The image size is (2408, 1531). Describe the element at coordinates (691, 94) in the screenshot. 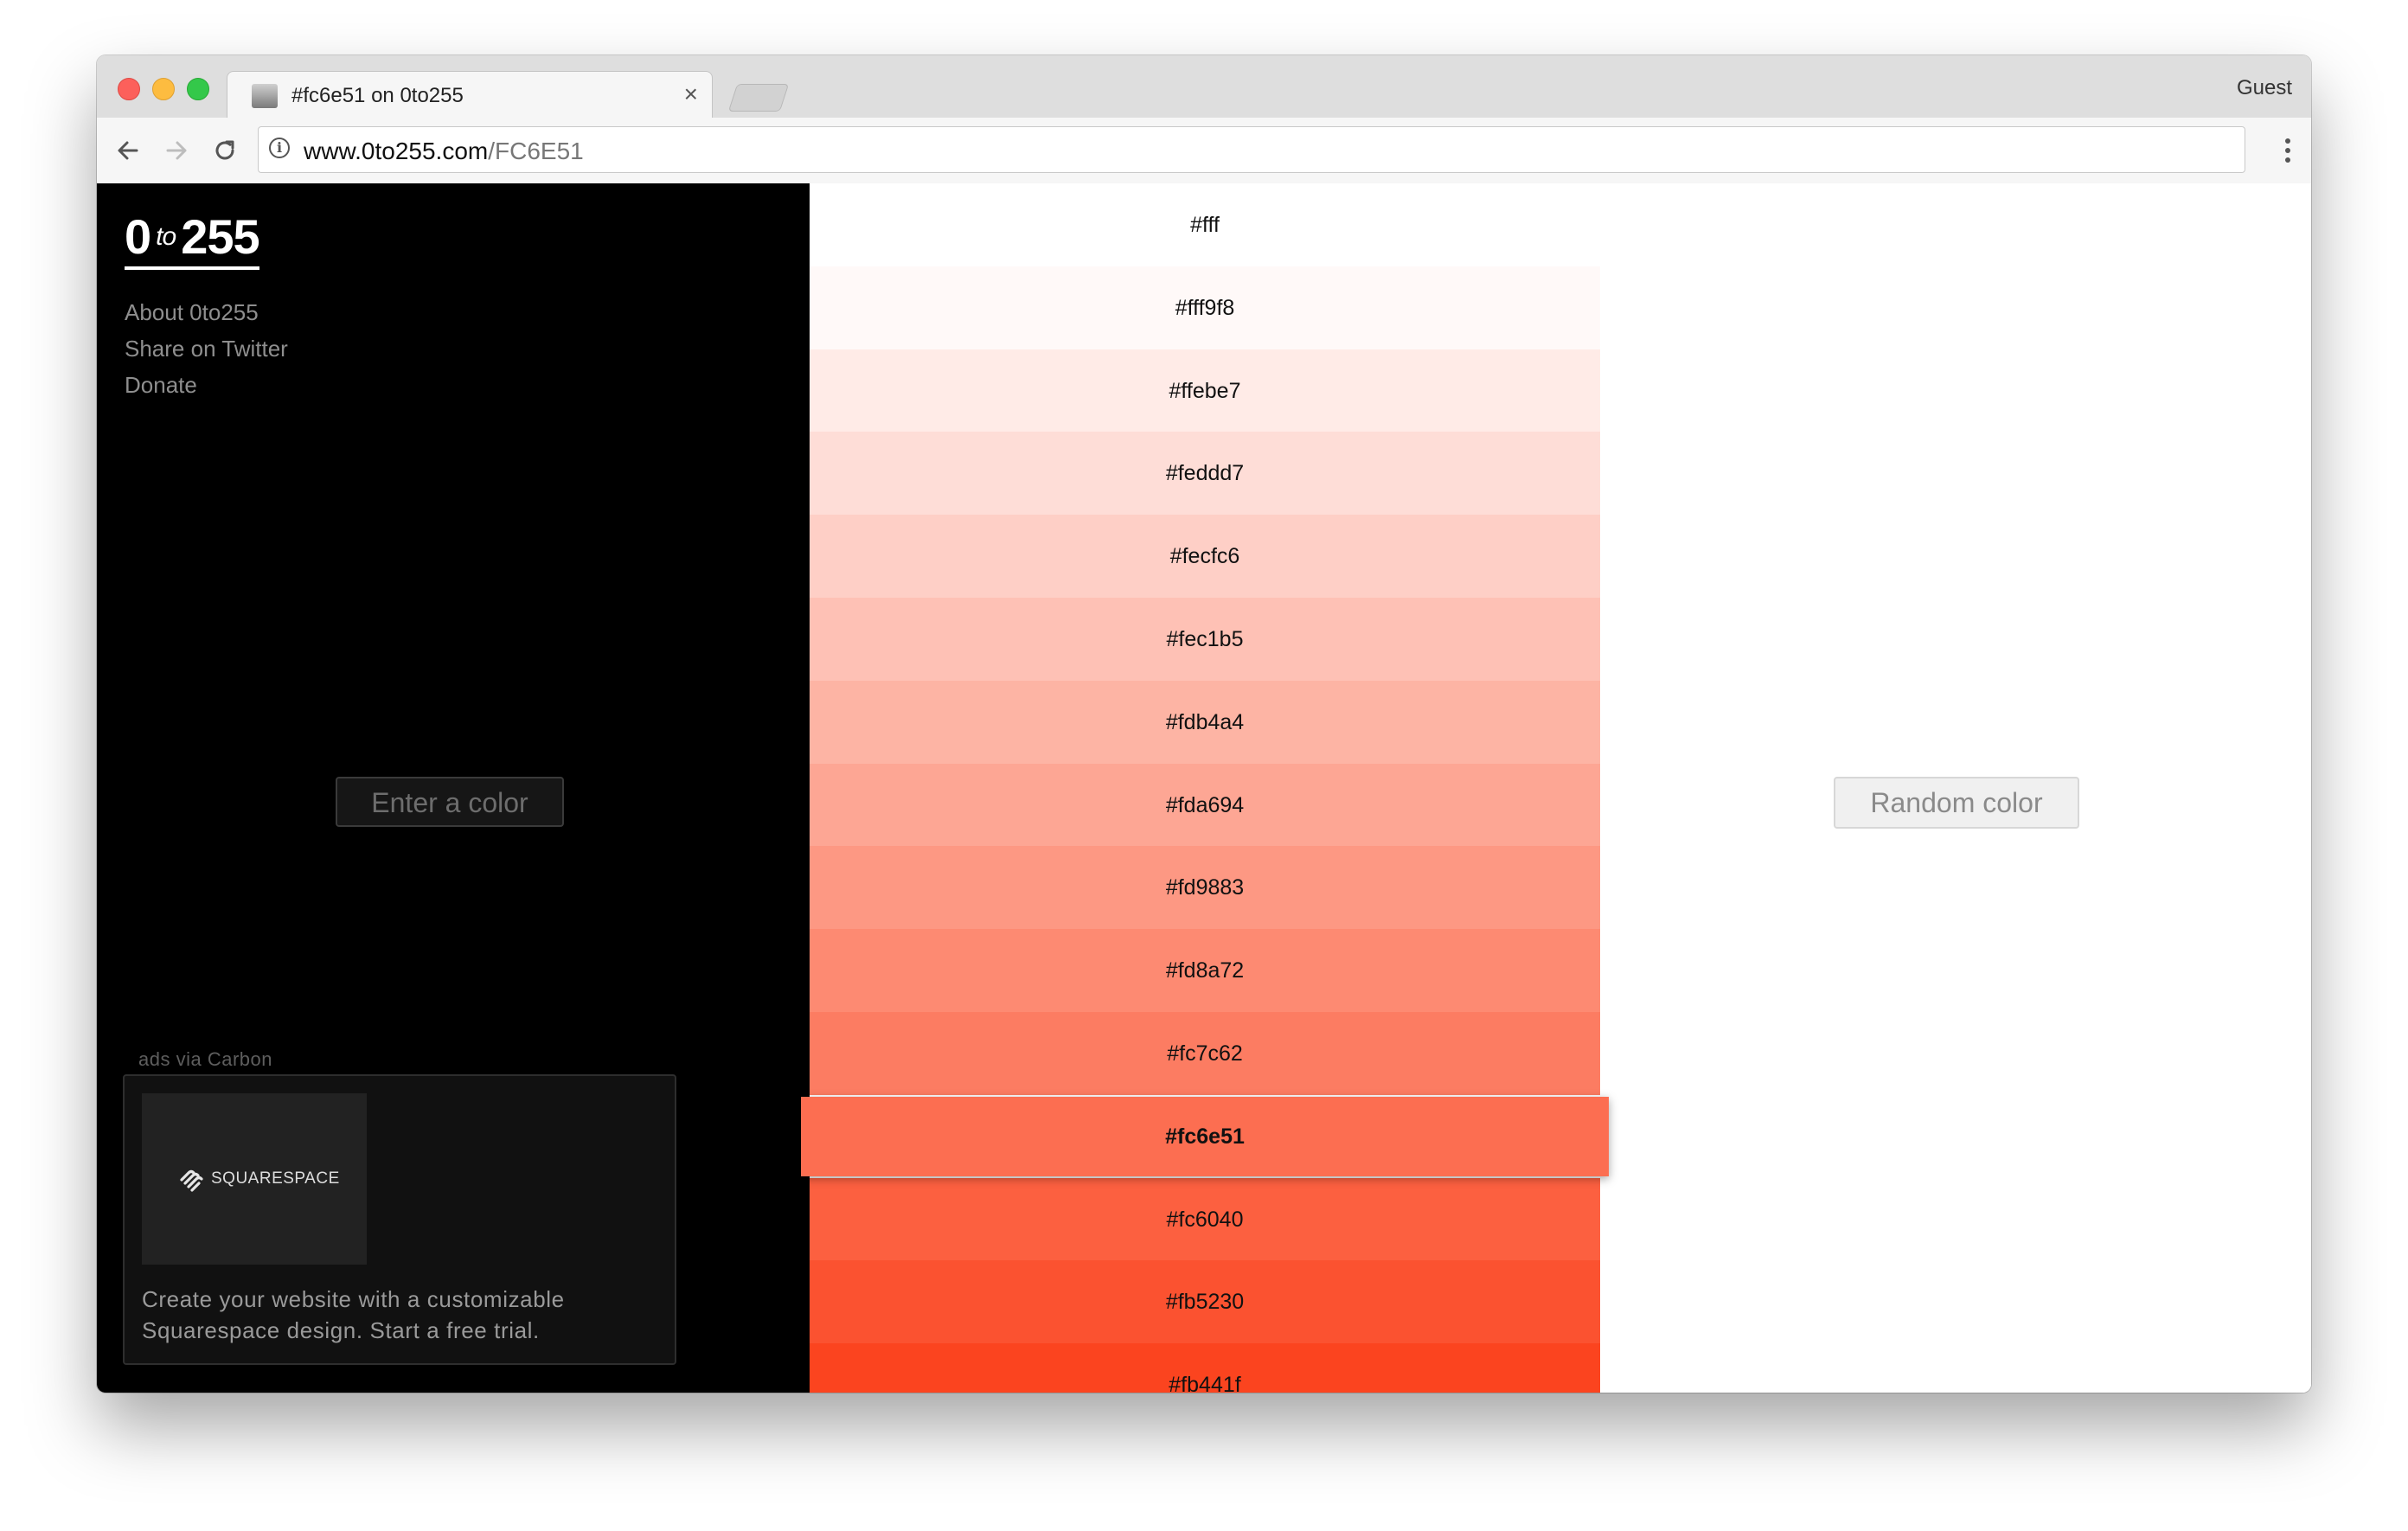

I see `tab-close-icon: ×` at that location.